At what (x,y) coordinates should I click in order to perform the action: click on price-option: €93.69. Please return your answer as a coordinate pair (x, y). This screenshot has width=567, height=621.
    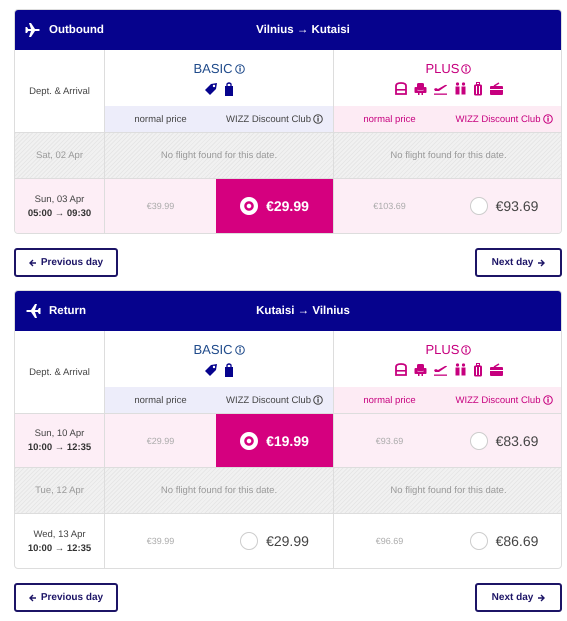
    Looking at the image, I should click on (503, 206).